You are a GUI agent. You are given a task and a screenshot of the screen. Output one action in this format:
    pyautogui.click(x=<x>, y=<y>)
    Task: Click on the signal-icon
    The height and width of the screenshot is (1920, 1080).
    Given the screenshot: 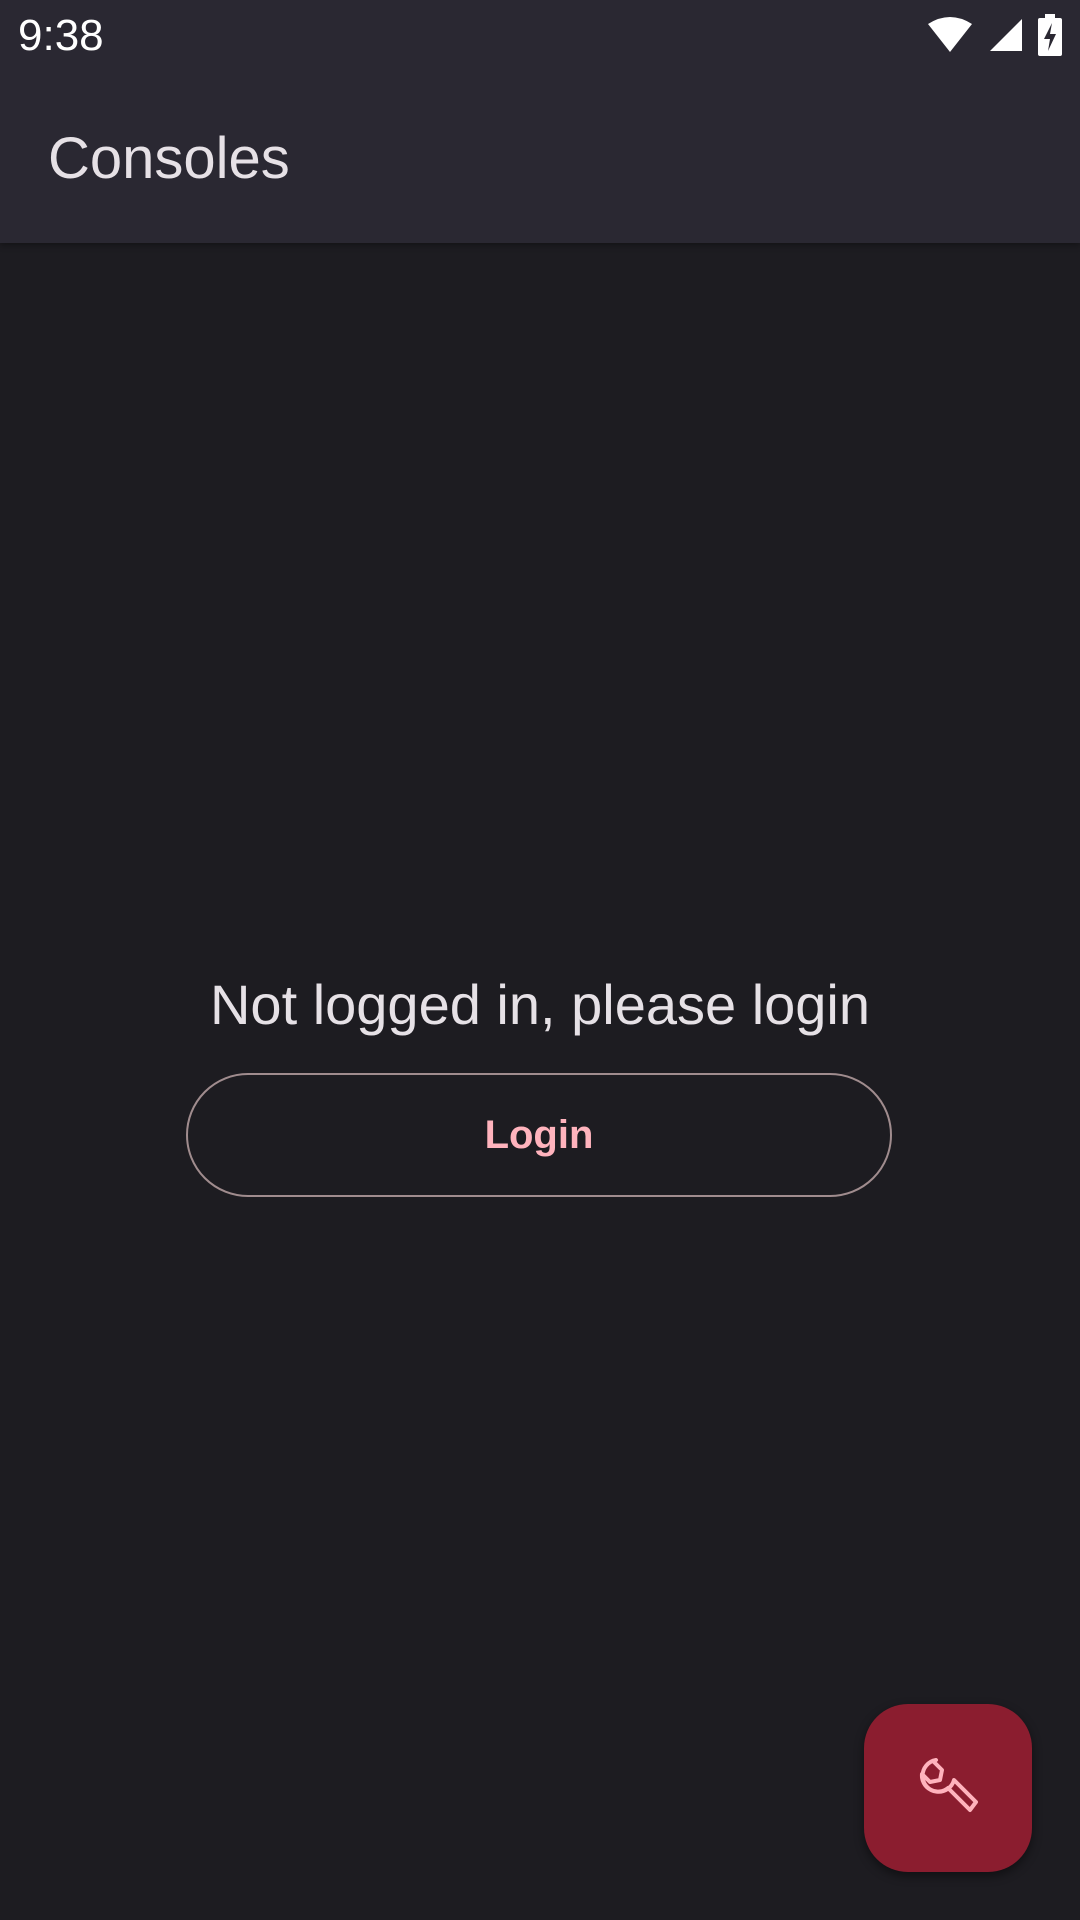 What is the action you would take?
    pyautogui.click(x=1006, y=35)
    